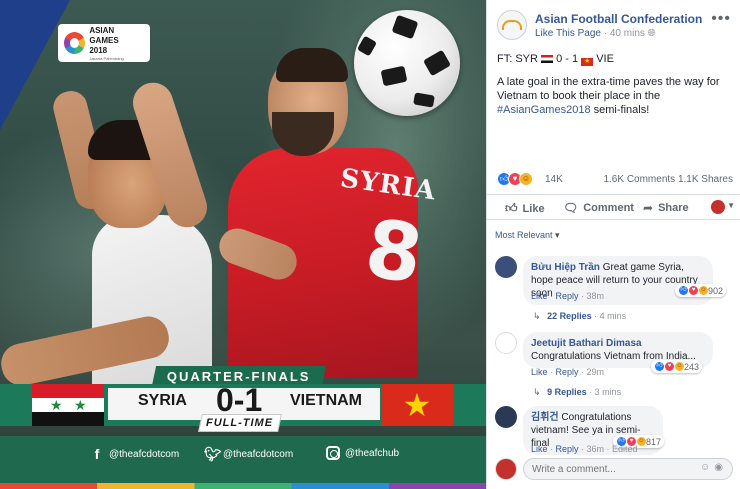  Describe the element at coordinates (568, 33) in the screenshot. I see `like-page-link: Like This Page` at that location.